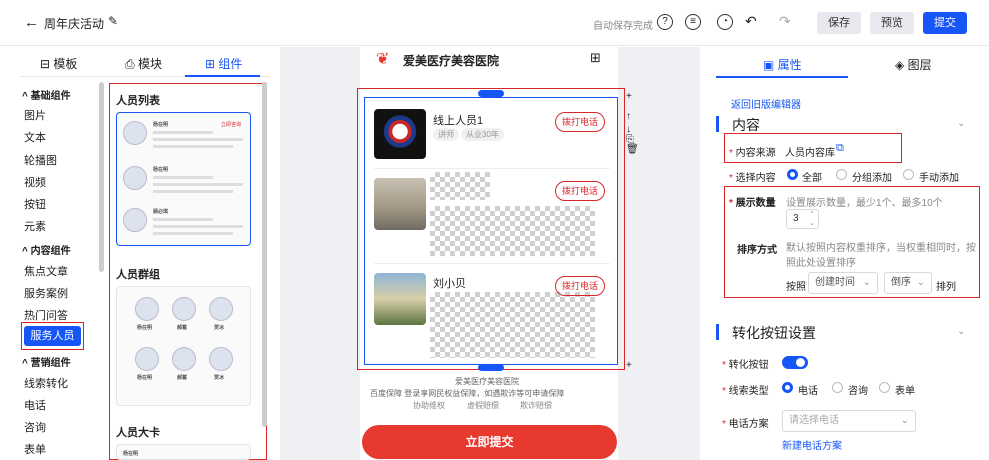 The image size is (989, 460). Describe the element at coordinates (491, 367) in the screenshot. I see `resize-handle-bottom` at that location.